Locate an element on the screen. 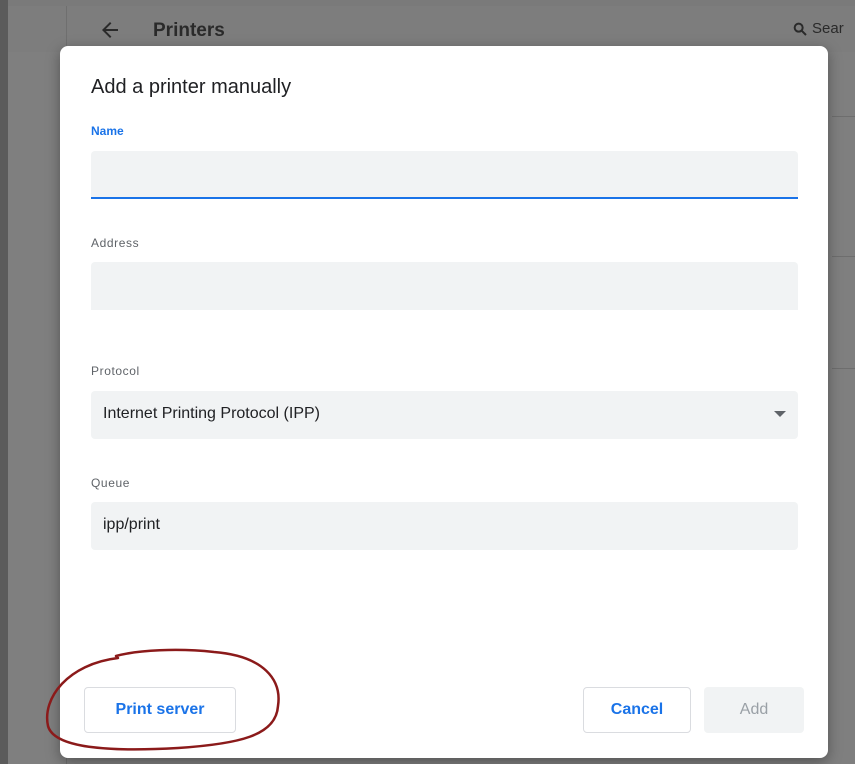 This screenshot has height=764, width=855. name-label: Name is located at coordinates (107, 131).